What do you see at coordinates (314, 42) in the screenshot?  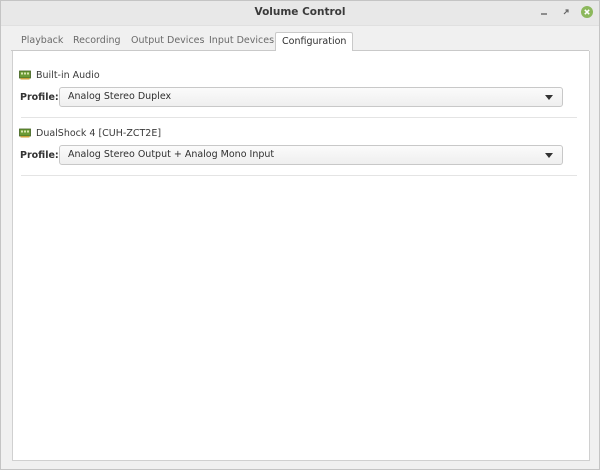 I see `tab-configuration: Configuration` at bounding box center [314, 42].